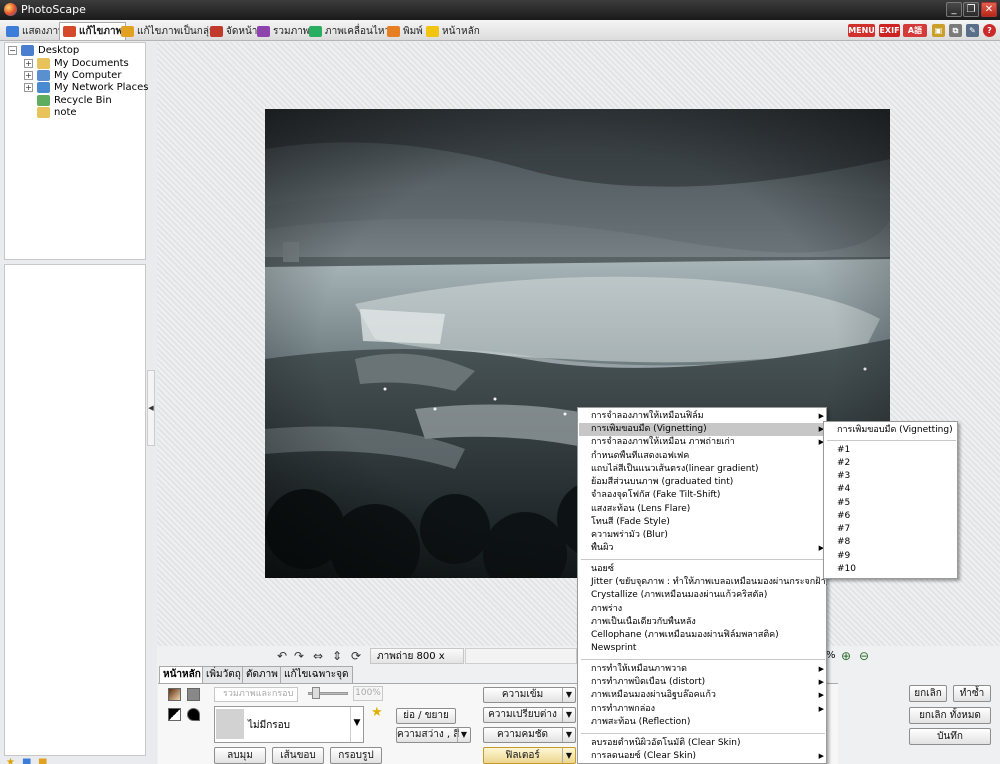 The width and height of the screenshot is (1000, 764). What do you see at coordinates (318, 656) in the screenshot?
I see `flip-horizontal-icon: ⇔` at bounding box center [318, 656].